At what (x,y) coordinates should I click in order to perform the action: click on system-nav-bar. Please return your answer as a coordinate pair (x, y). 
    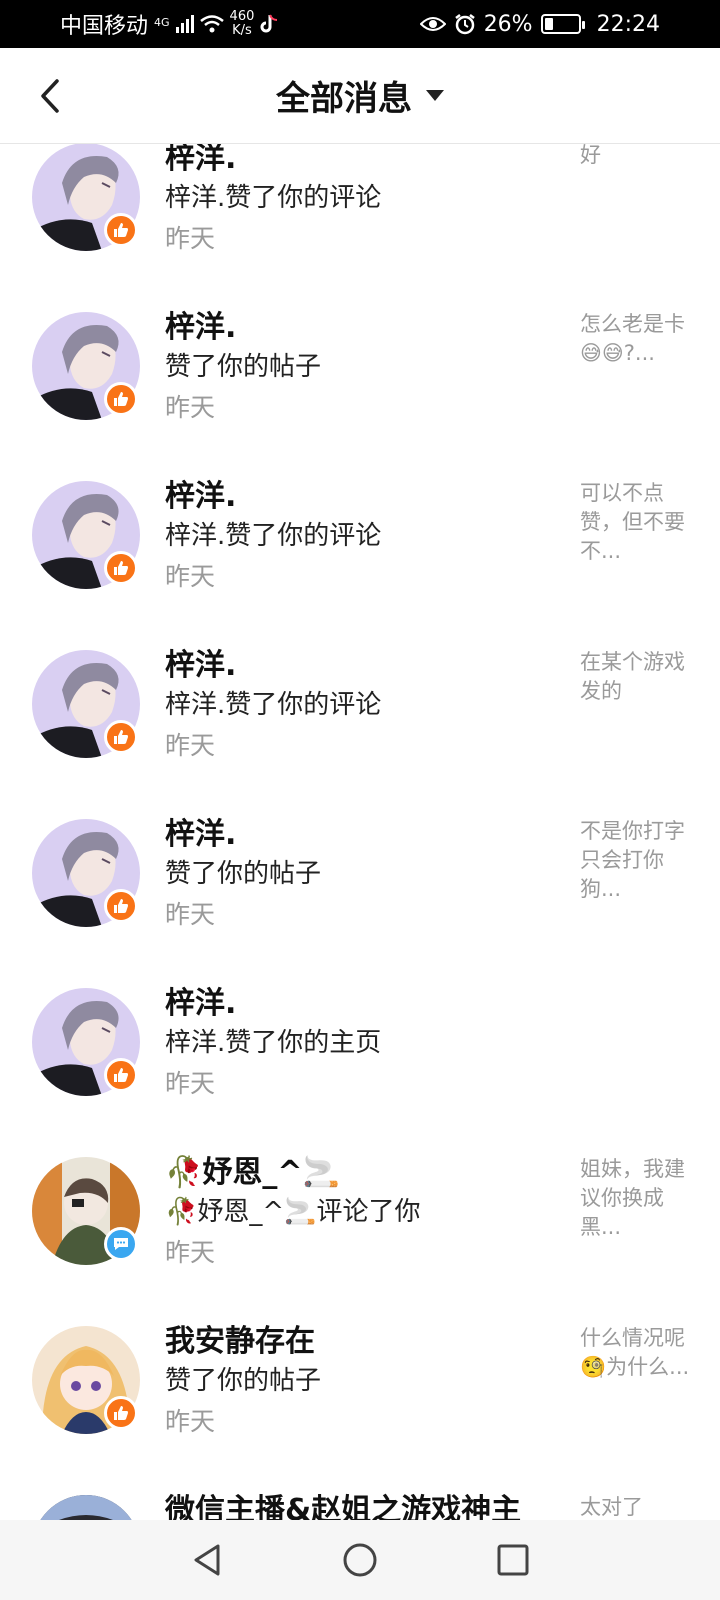
    Looking at the image, I should click on (360, 1560).